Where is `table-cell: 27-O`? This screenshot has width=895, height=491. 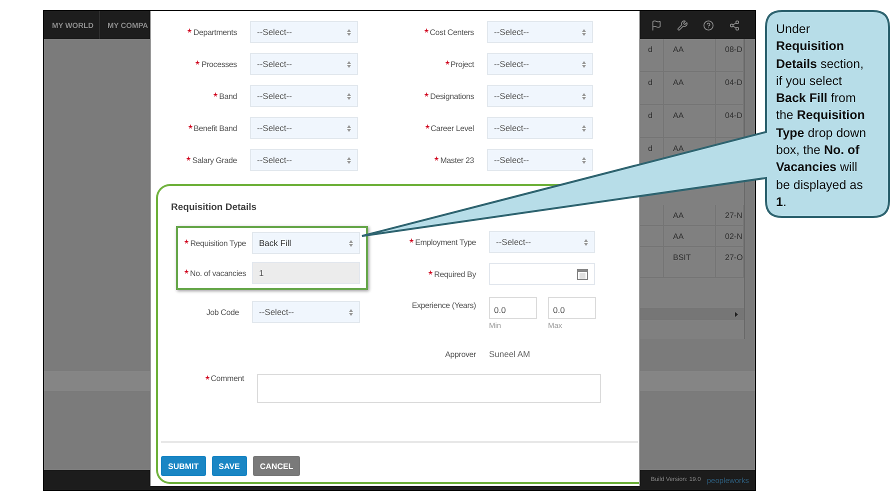 table-cell: 27-O is located at coordinates (734, 257).